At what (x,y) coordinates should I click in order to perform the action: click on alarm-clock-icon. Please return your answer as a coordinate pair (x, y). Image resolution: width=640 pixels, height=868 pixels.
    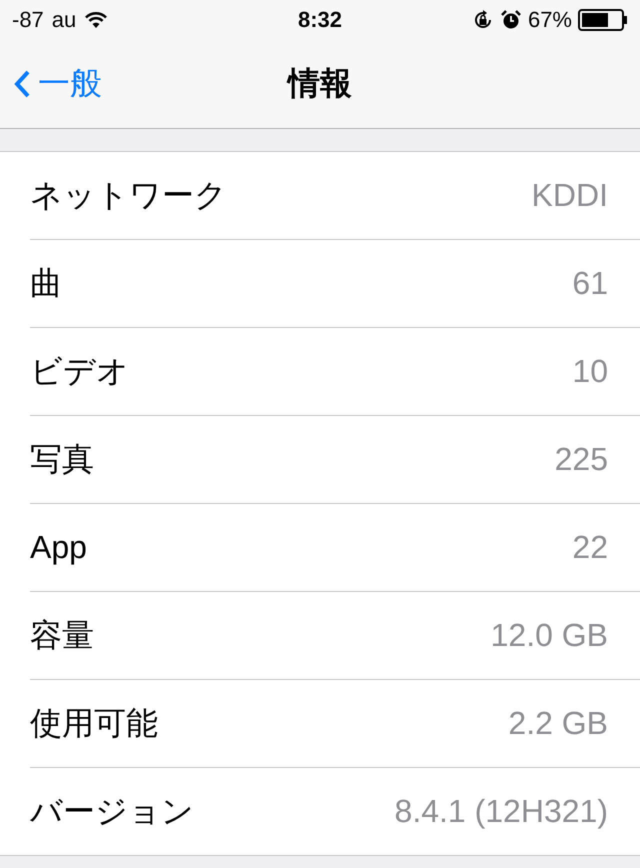
    Looking at the image, I should click on (511, 20).